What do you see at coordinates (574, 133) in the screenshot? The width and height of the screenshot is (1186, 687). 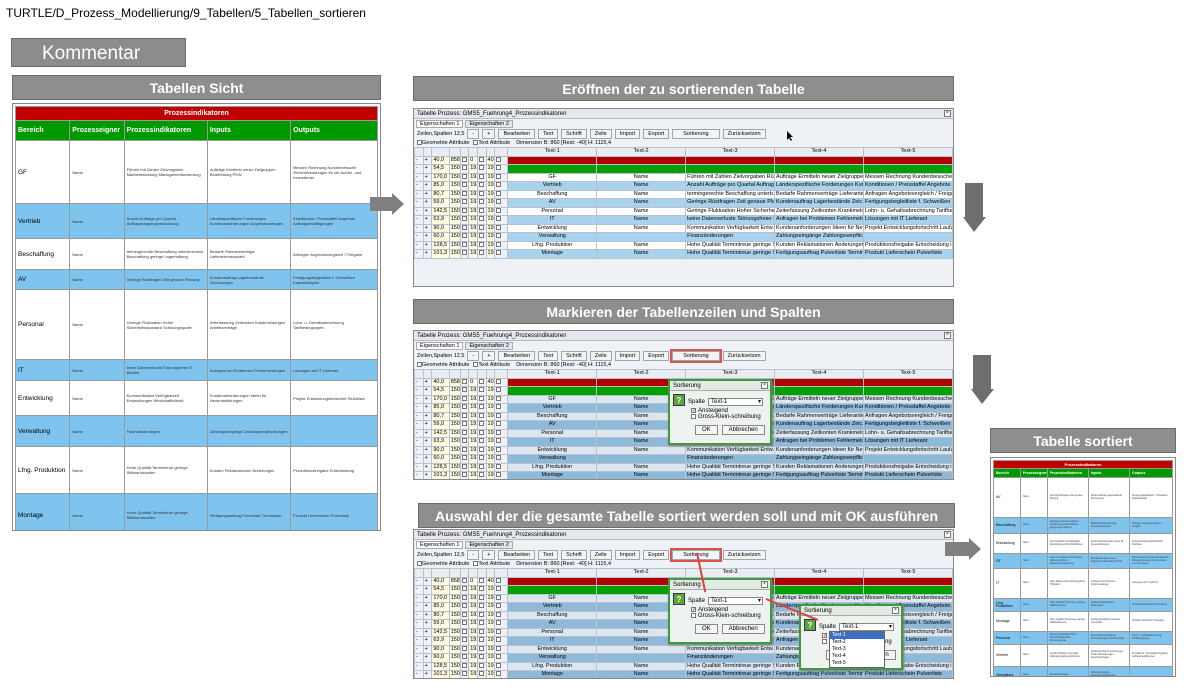 I see `toolbar-button-schrift: Schrift` at bounding box center [574, 133].